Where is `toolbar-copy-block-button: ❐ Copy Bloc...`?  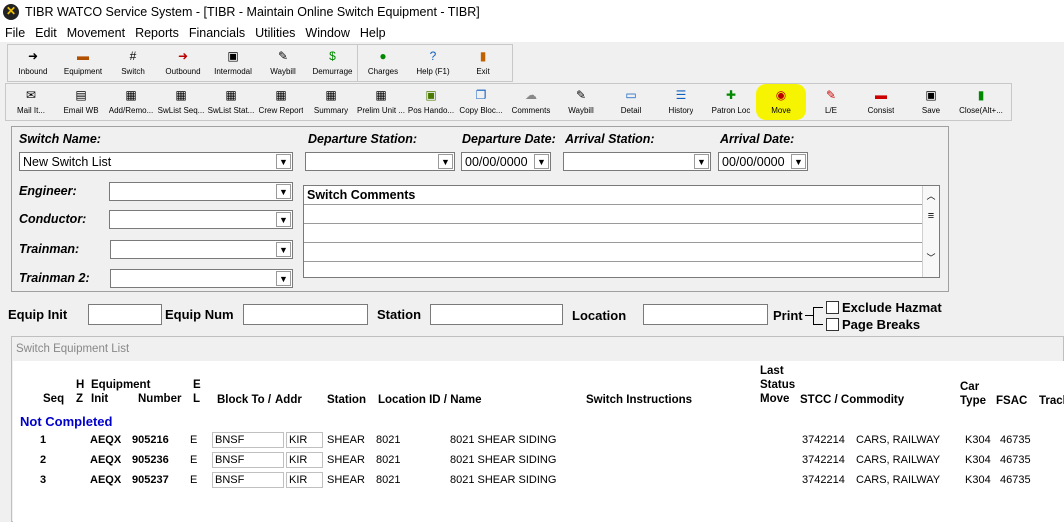
toolbar-copy-block-button: ❐ Copy Bloc... is located at coordinates (481, 102).